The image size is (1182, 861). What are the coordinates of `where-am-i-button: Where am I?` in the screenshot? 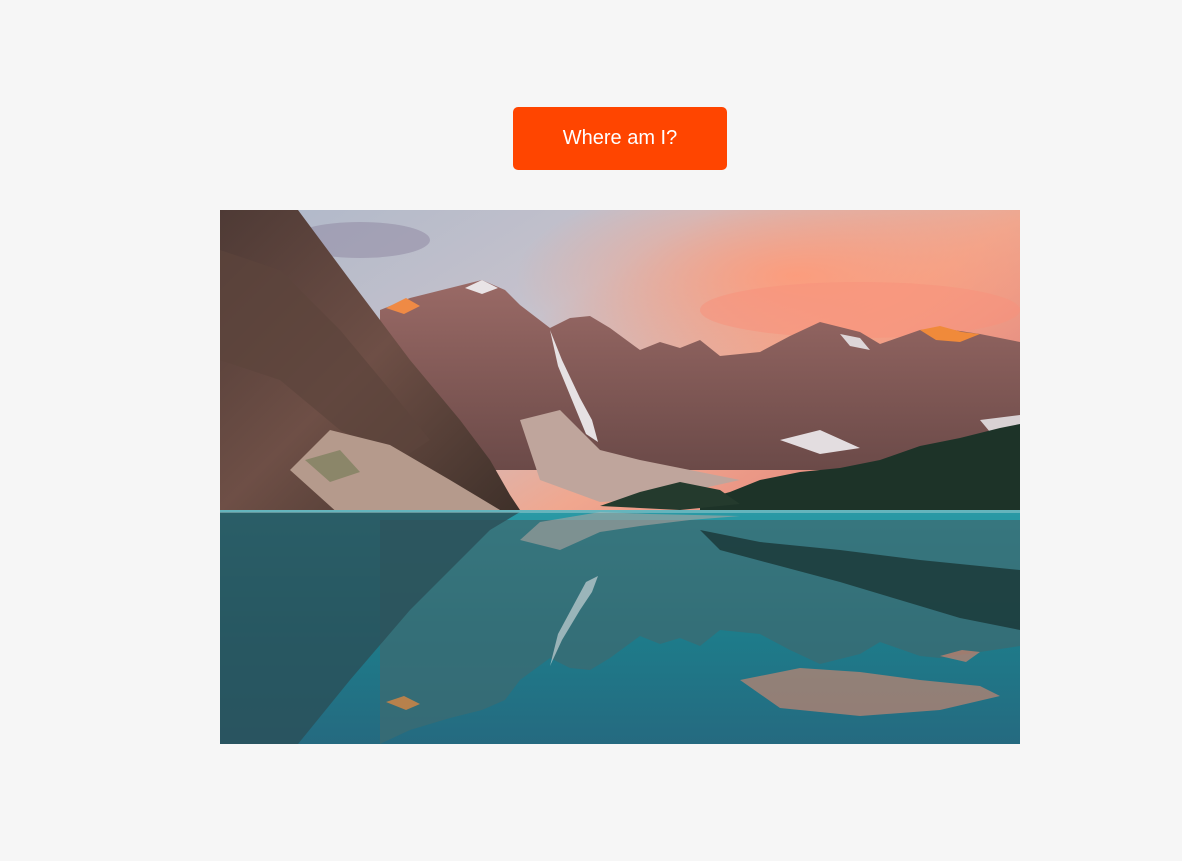 It's located at (620, 138).